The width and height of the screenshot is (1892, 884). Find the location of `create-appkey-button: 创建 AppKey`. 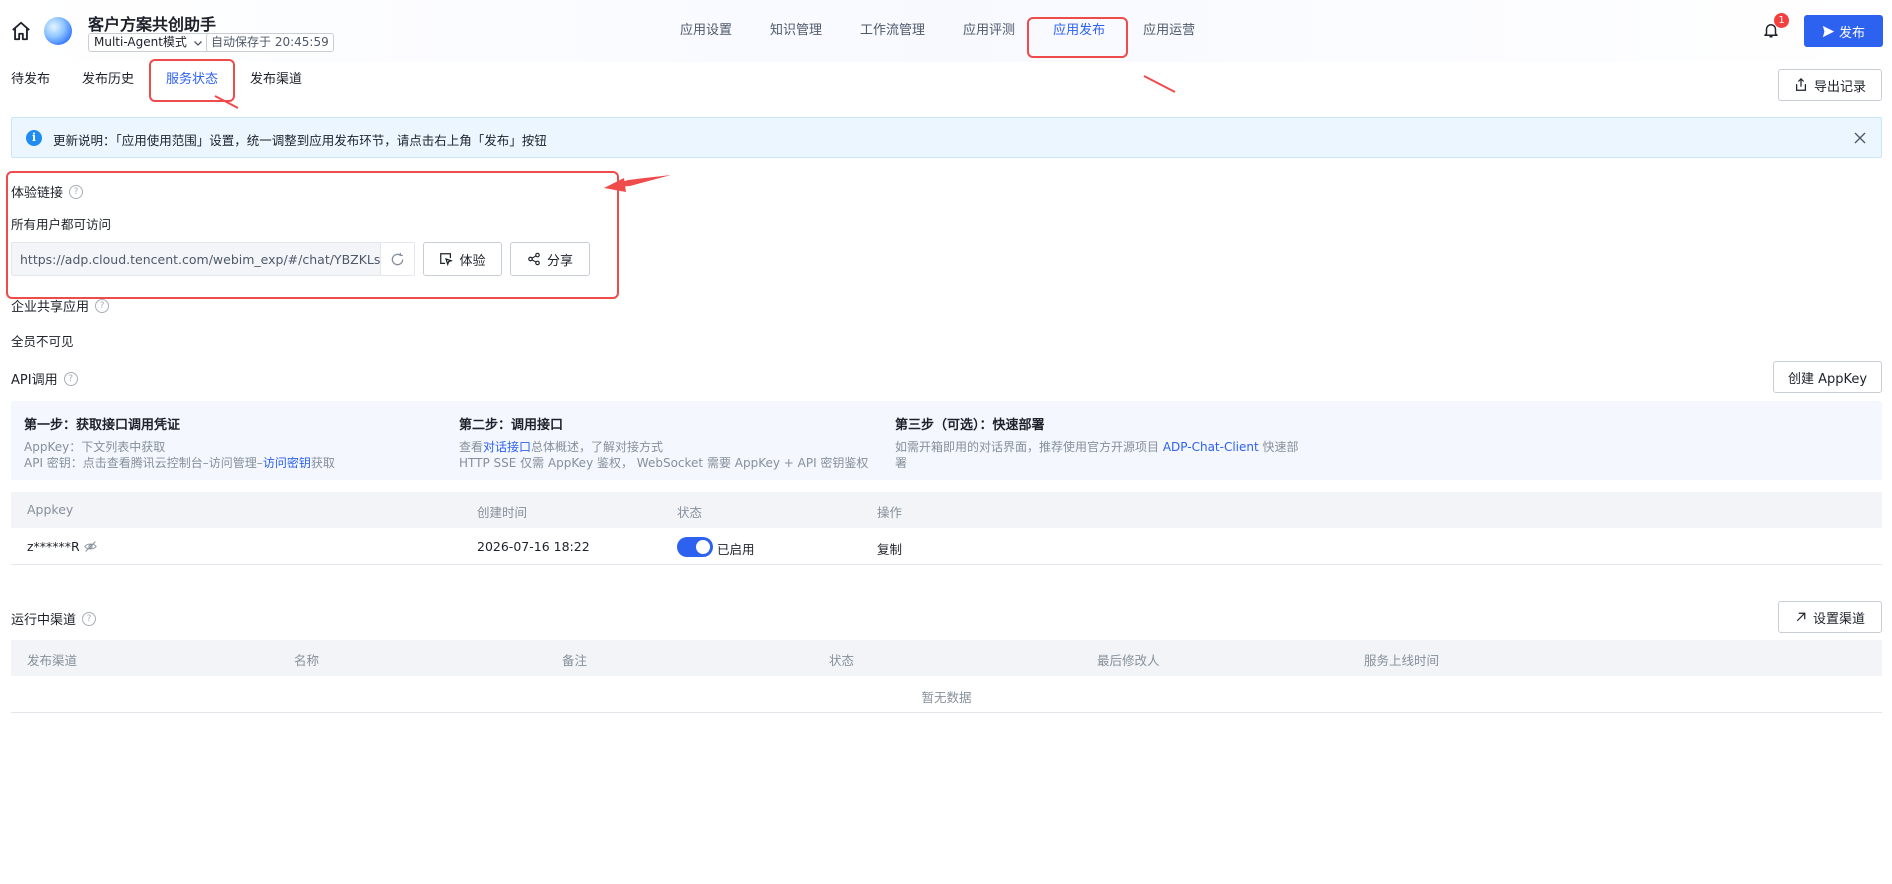

create-appkey-button: 创建 AppKey is located at coordinates (1827, 377).